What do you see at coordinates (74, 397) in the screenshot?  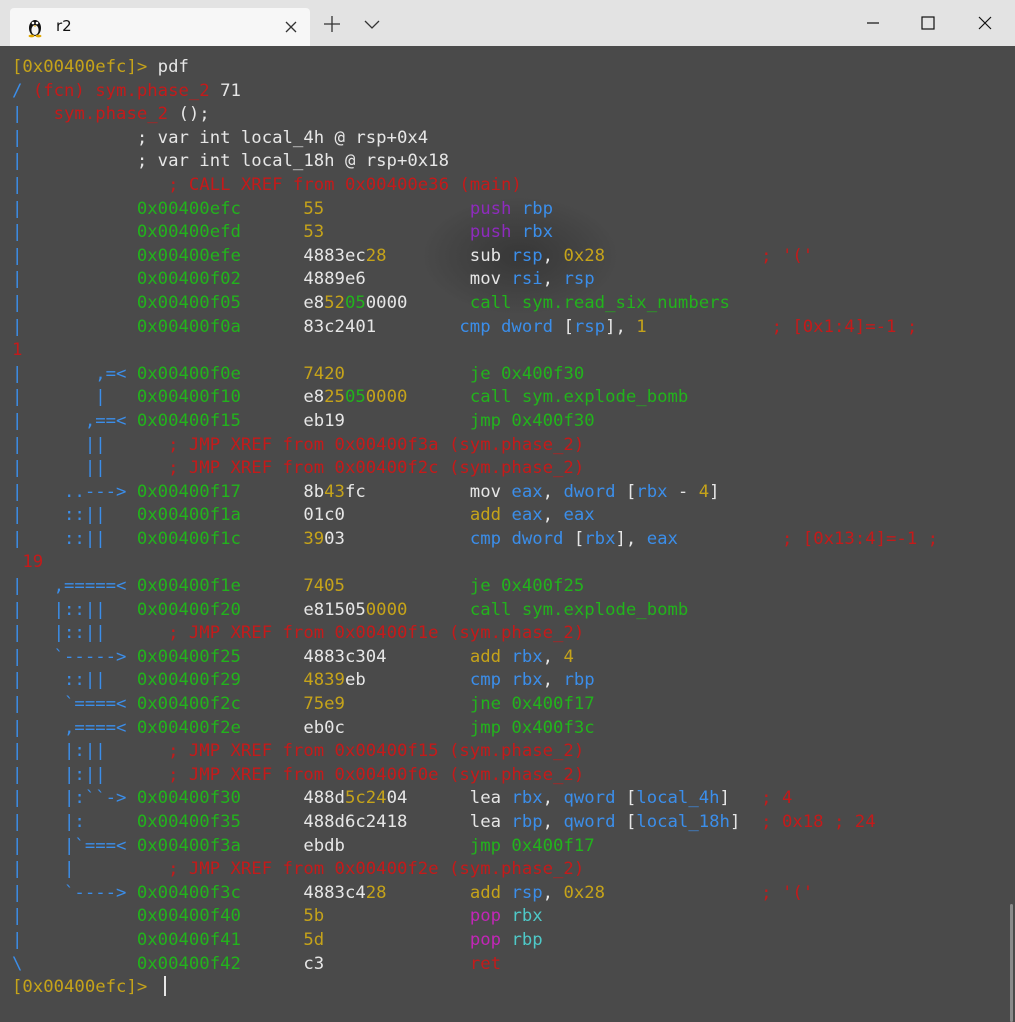 I see `terminal-text: | |` at bounding box center [74, 397].